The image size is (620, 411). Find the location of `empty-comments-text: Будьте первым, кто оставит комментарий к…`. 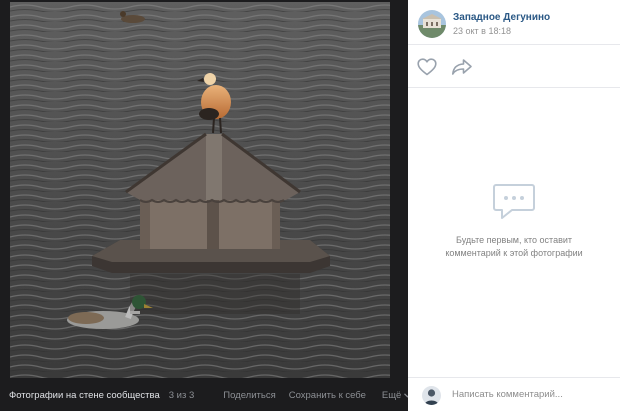

empty-comments-text: Будьте первым, кто оставит комментарий к… is located at coordinates (514, 246).